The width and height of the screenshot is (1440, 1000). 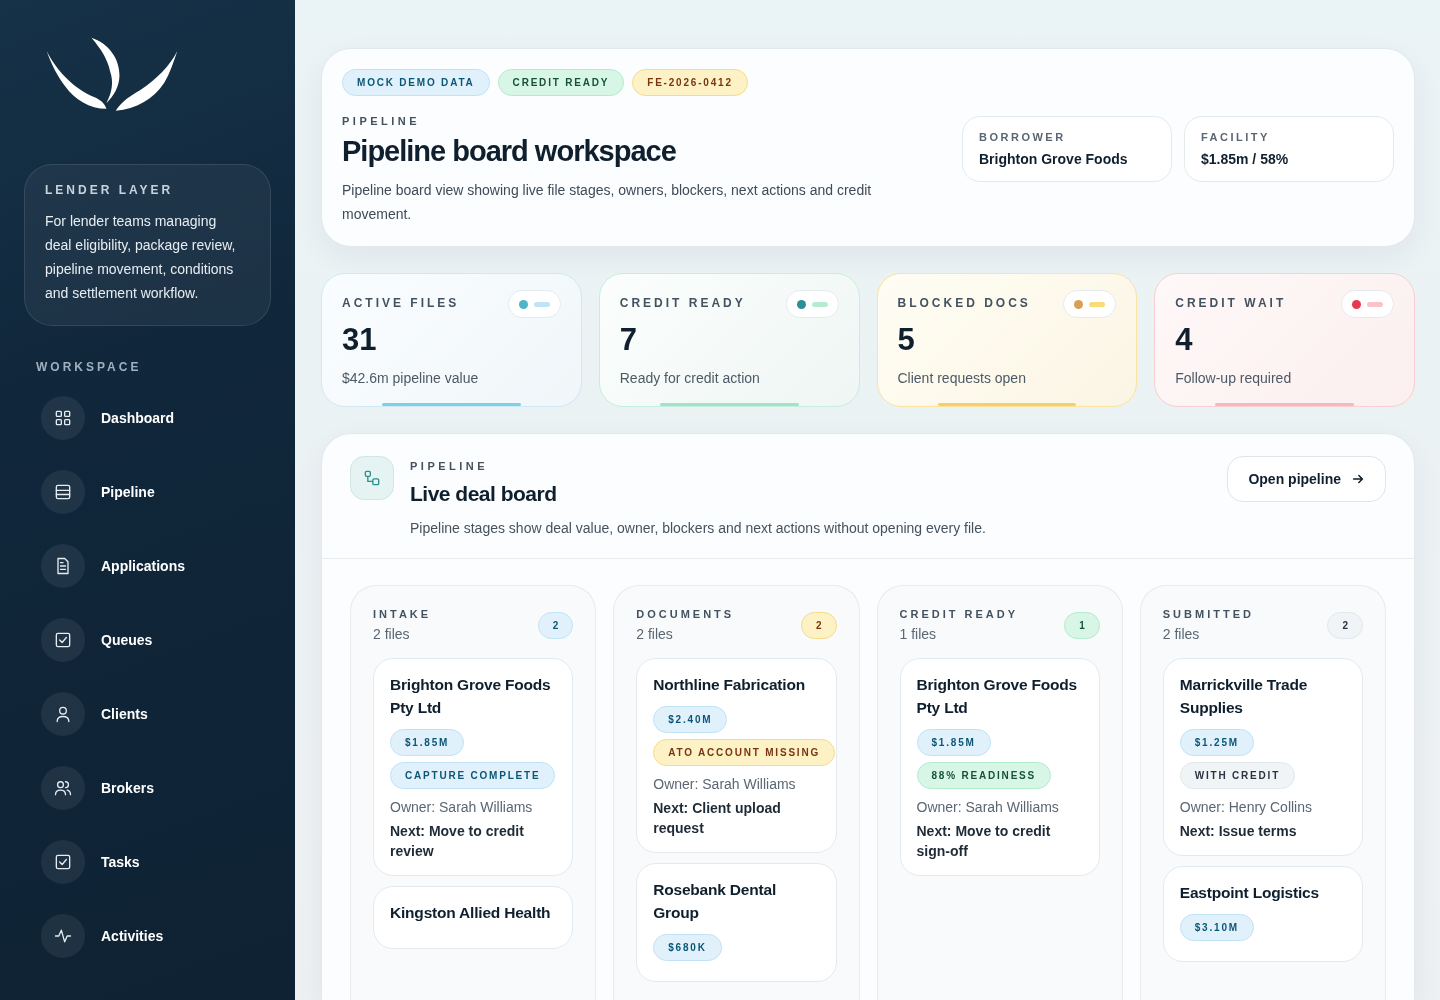 I want to click on deal-card: Brighton Grove Foods Pty Ltd $1.85M 88% READINESS Owner: Sarah Williams Next: Move to credit sign-off, so click(x=999, y=767).